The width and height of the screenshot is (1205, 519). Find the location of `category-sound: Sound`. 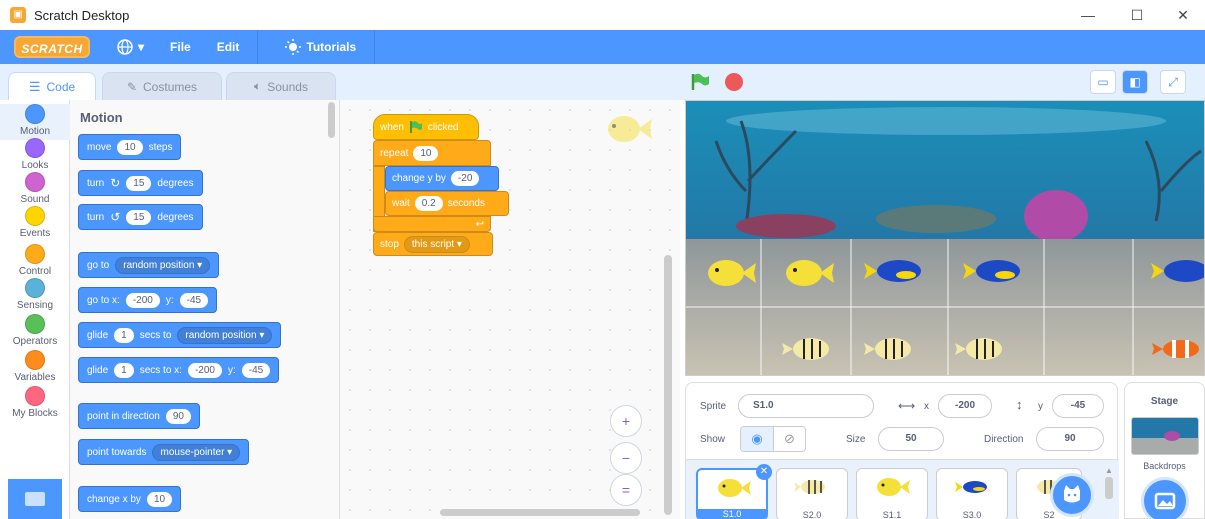

category-sound: Sound is located at coordinates (35, 190).